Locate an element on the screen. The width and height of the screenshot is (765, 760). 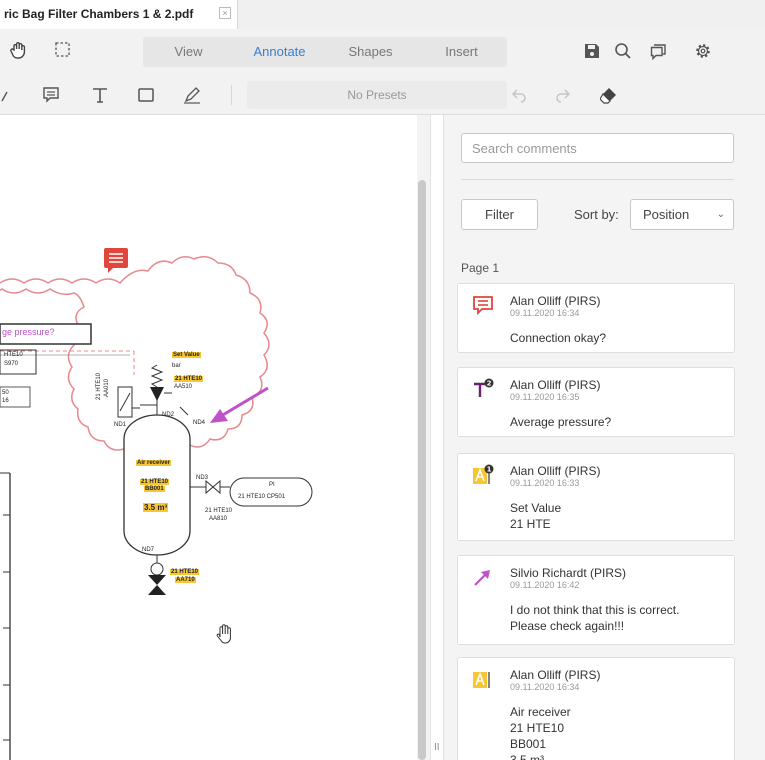
comment-author: Silvio Richardt (PIRS) is located at coordinates (568, 573).